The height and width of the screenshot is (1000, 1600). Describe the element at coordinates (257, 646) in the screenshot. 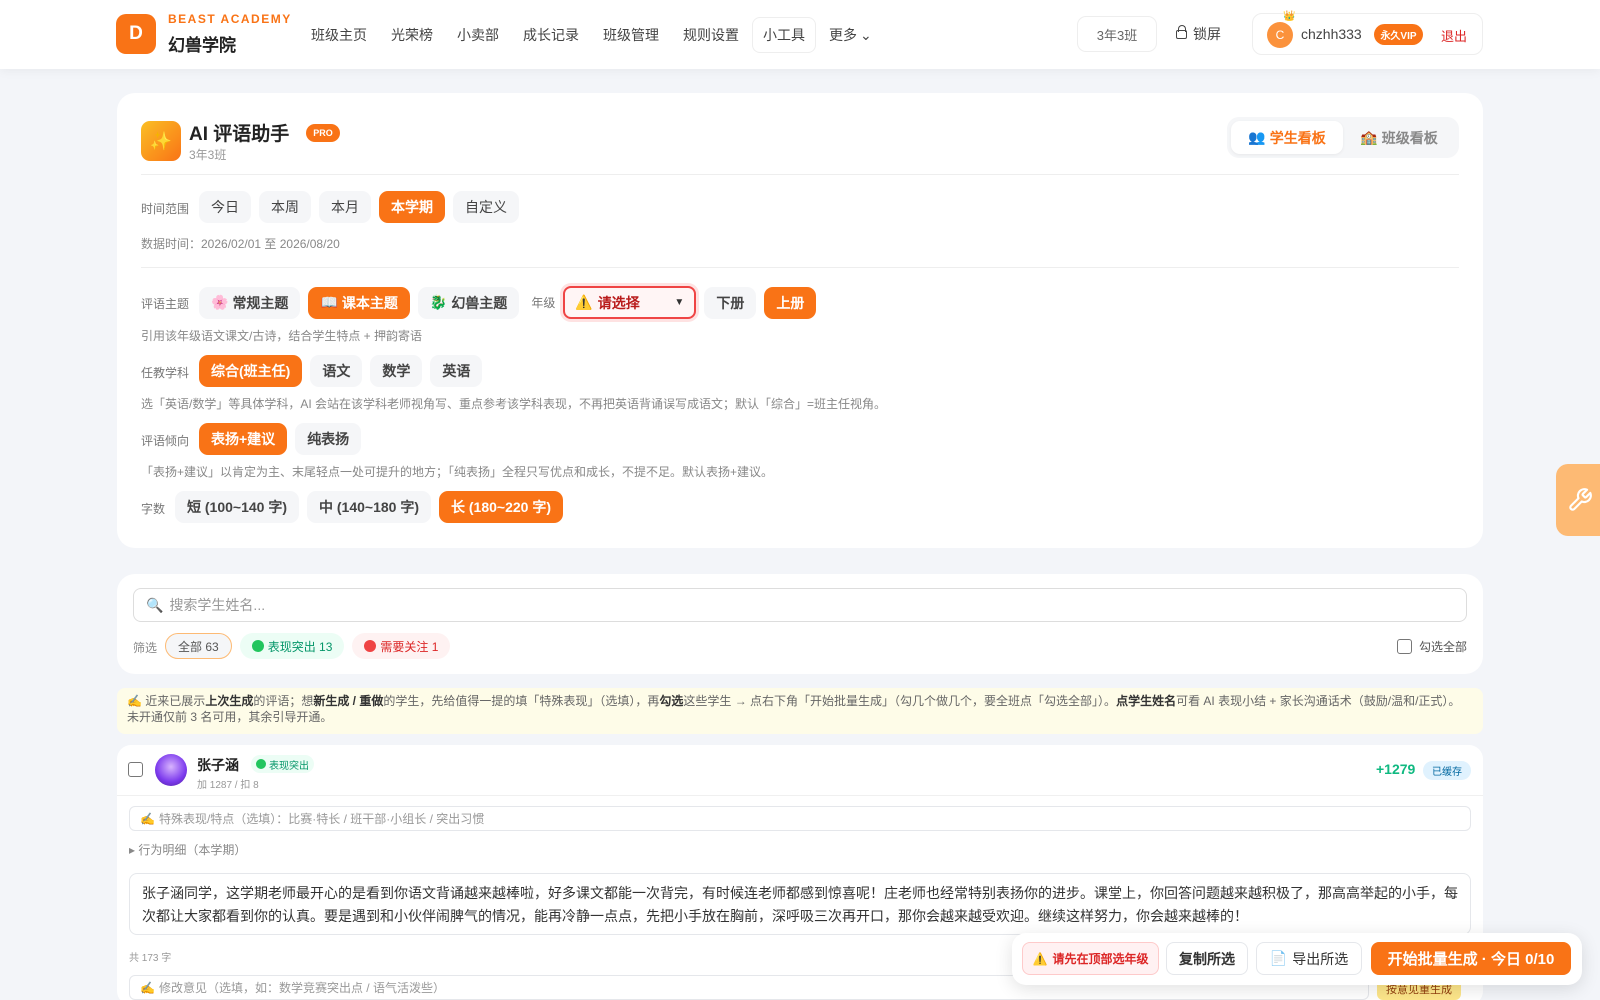

I see `green-dot-icon` at that location.